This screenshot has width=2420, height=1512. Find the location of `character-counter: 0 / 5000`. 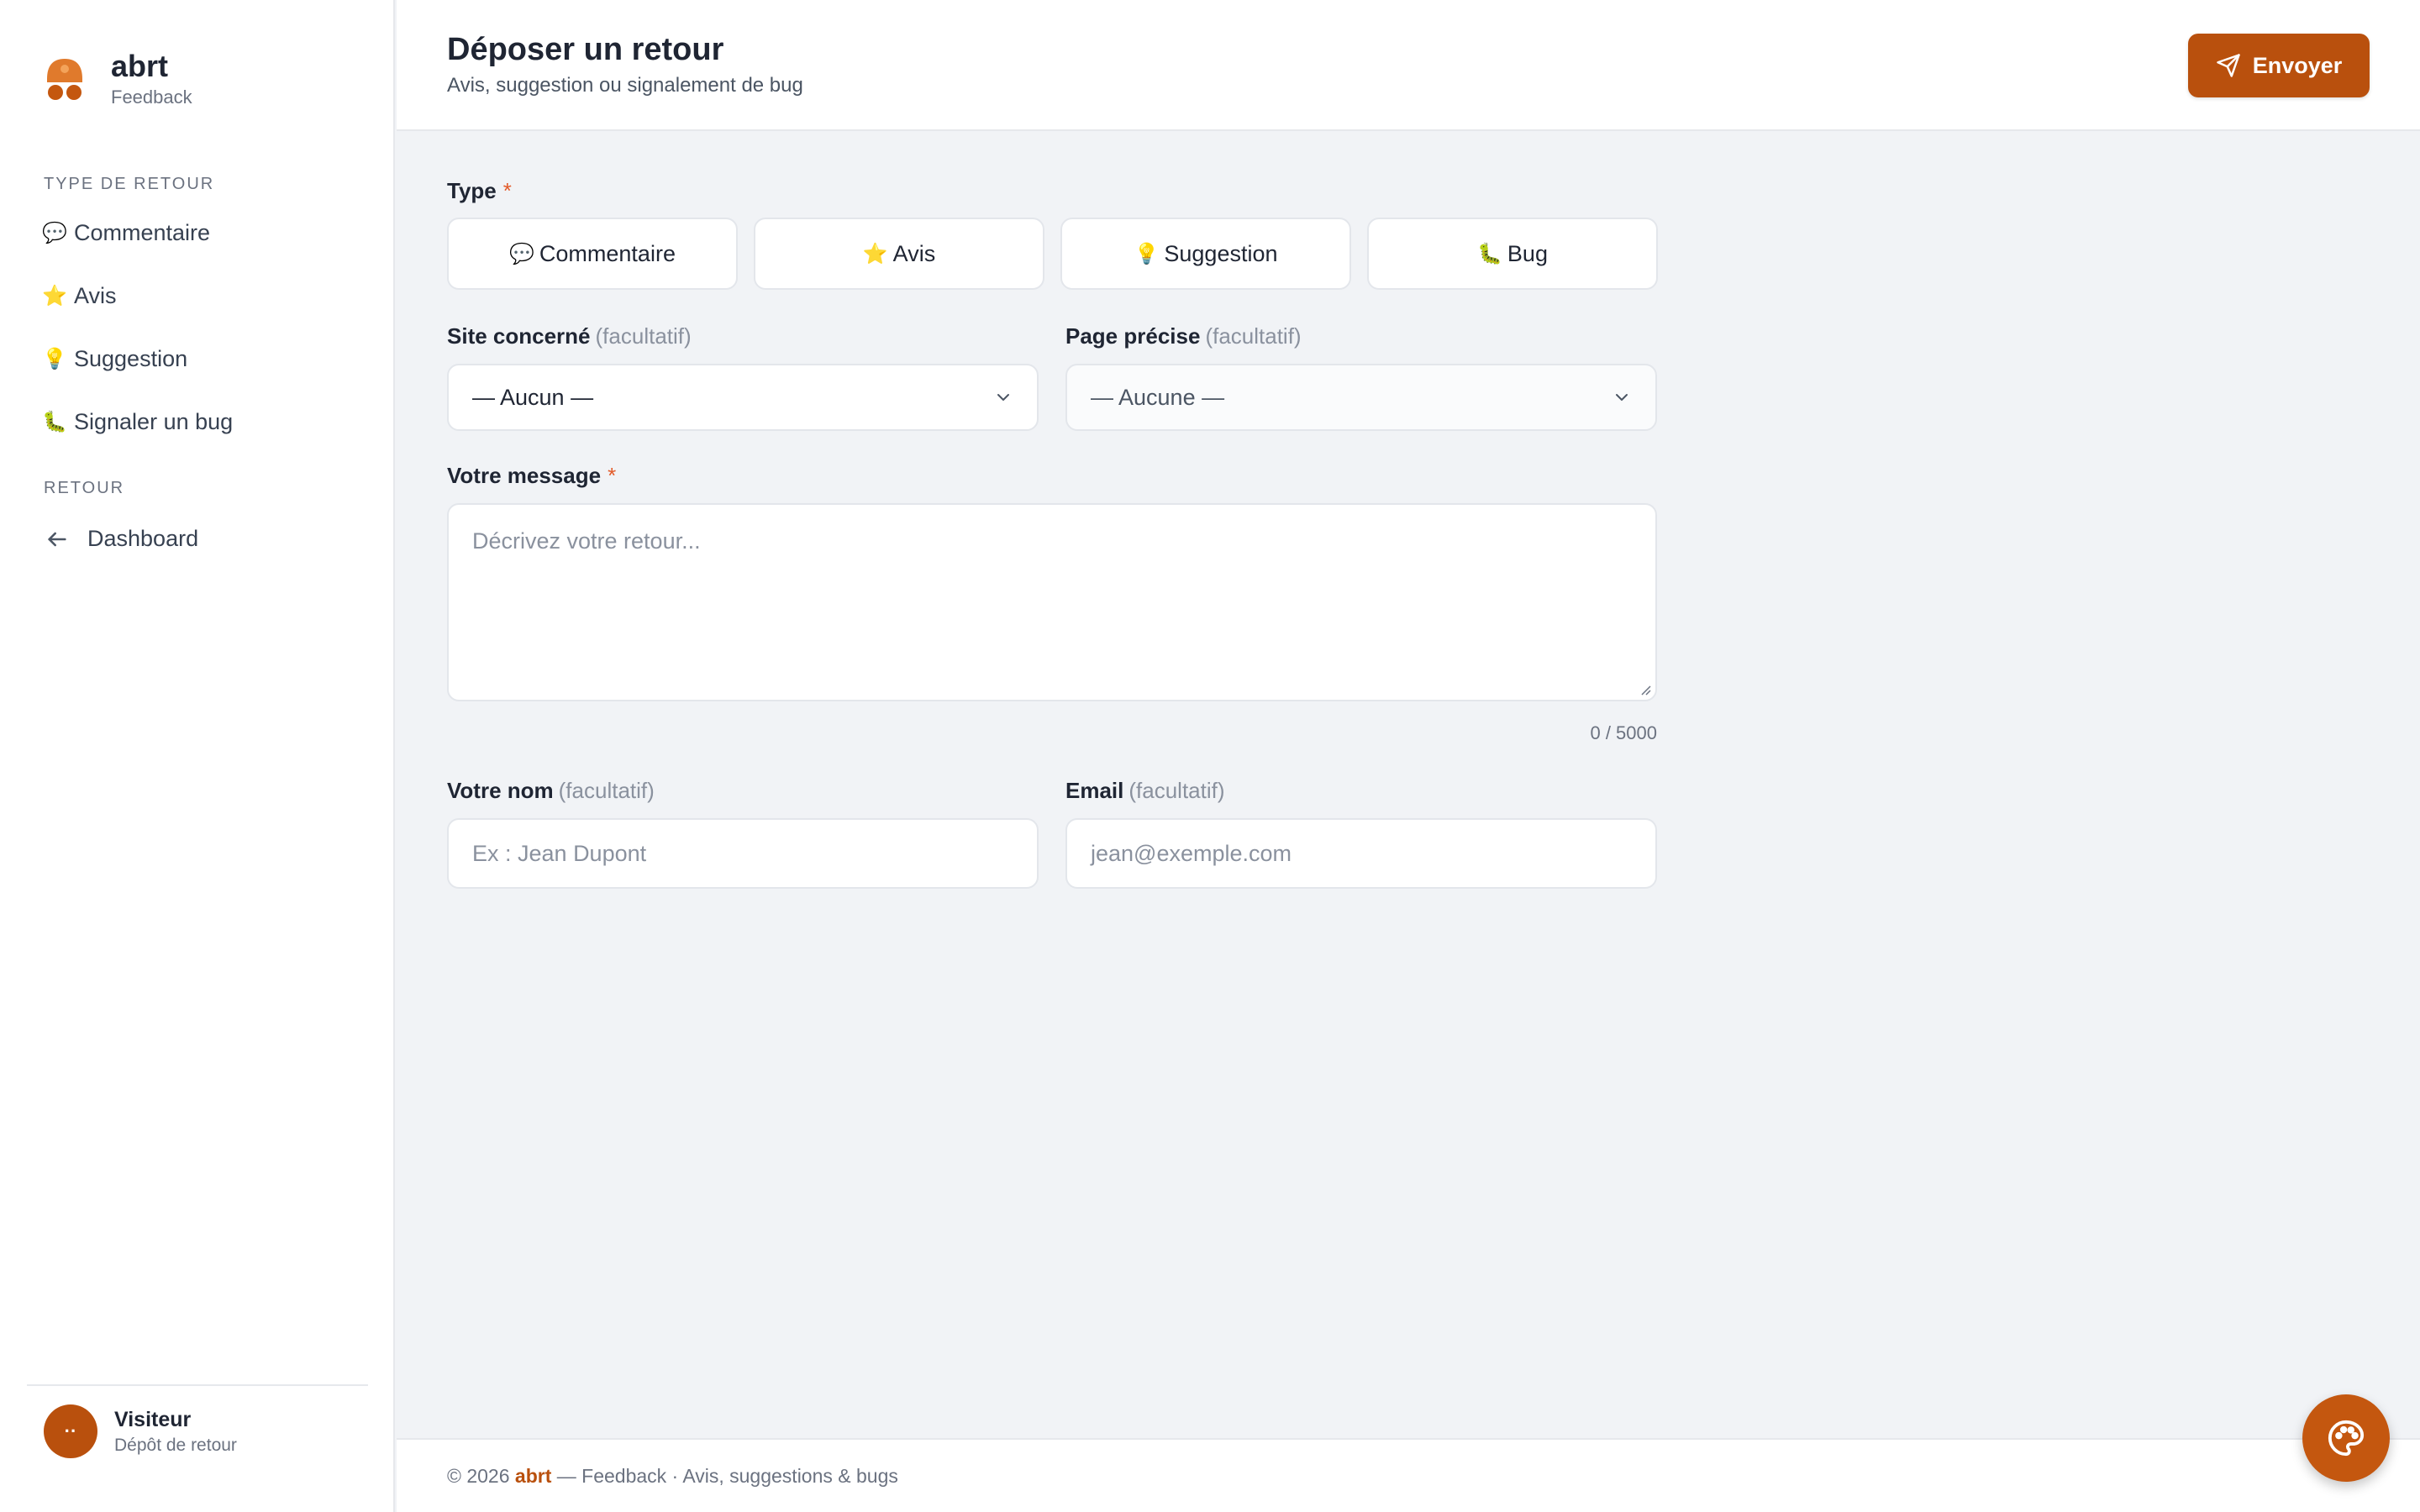

character-counter: 0 / 5000 is located at coordinates (1623, 732).